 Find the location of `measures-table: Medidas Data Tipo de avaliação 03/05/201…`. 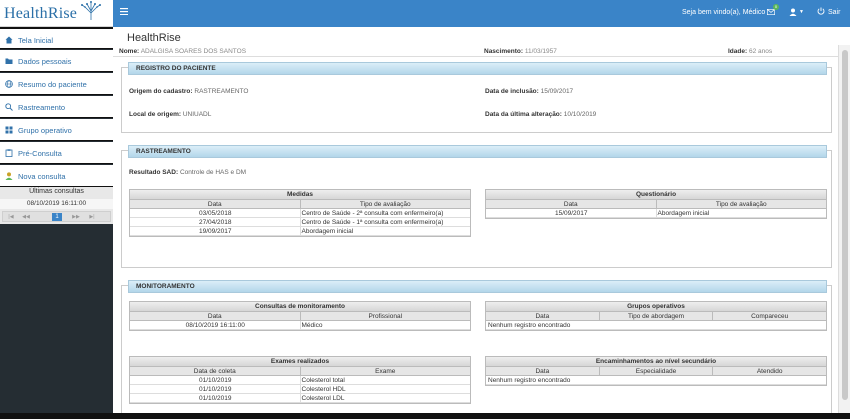

measures-table: Medidas Data Tipo de avaliação 03/05/201… is located at coordinates (300, 213).